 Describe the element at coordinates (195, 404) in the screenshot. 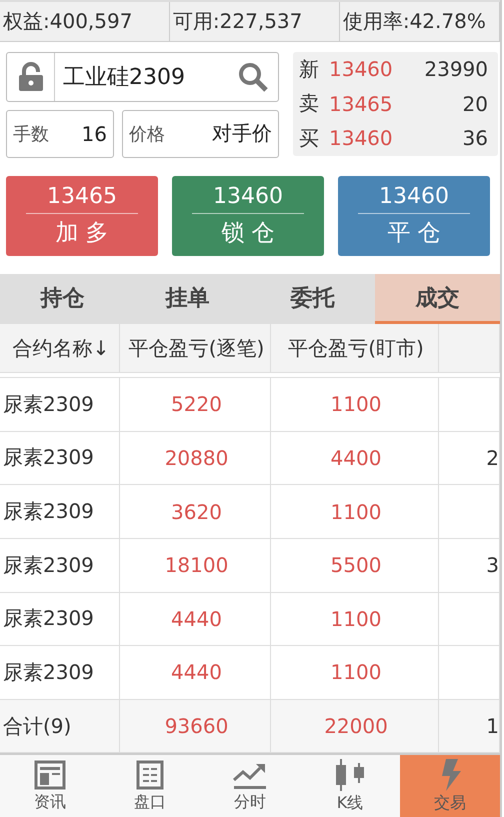

I see `table-cell: 5220` at that location.